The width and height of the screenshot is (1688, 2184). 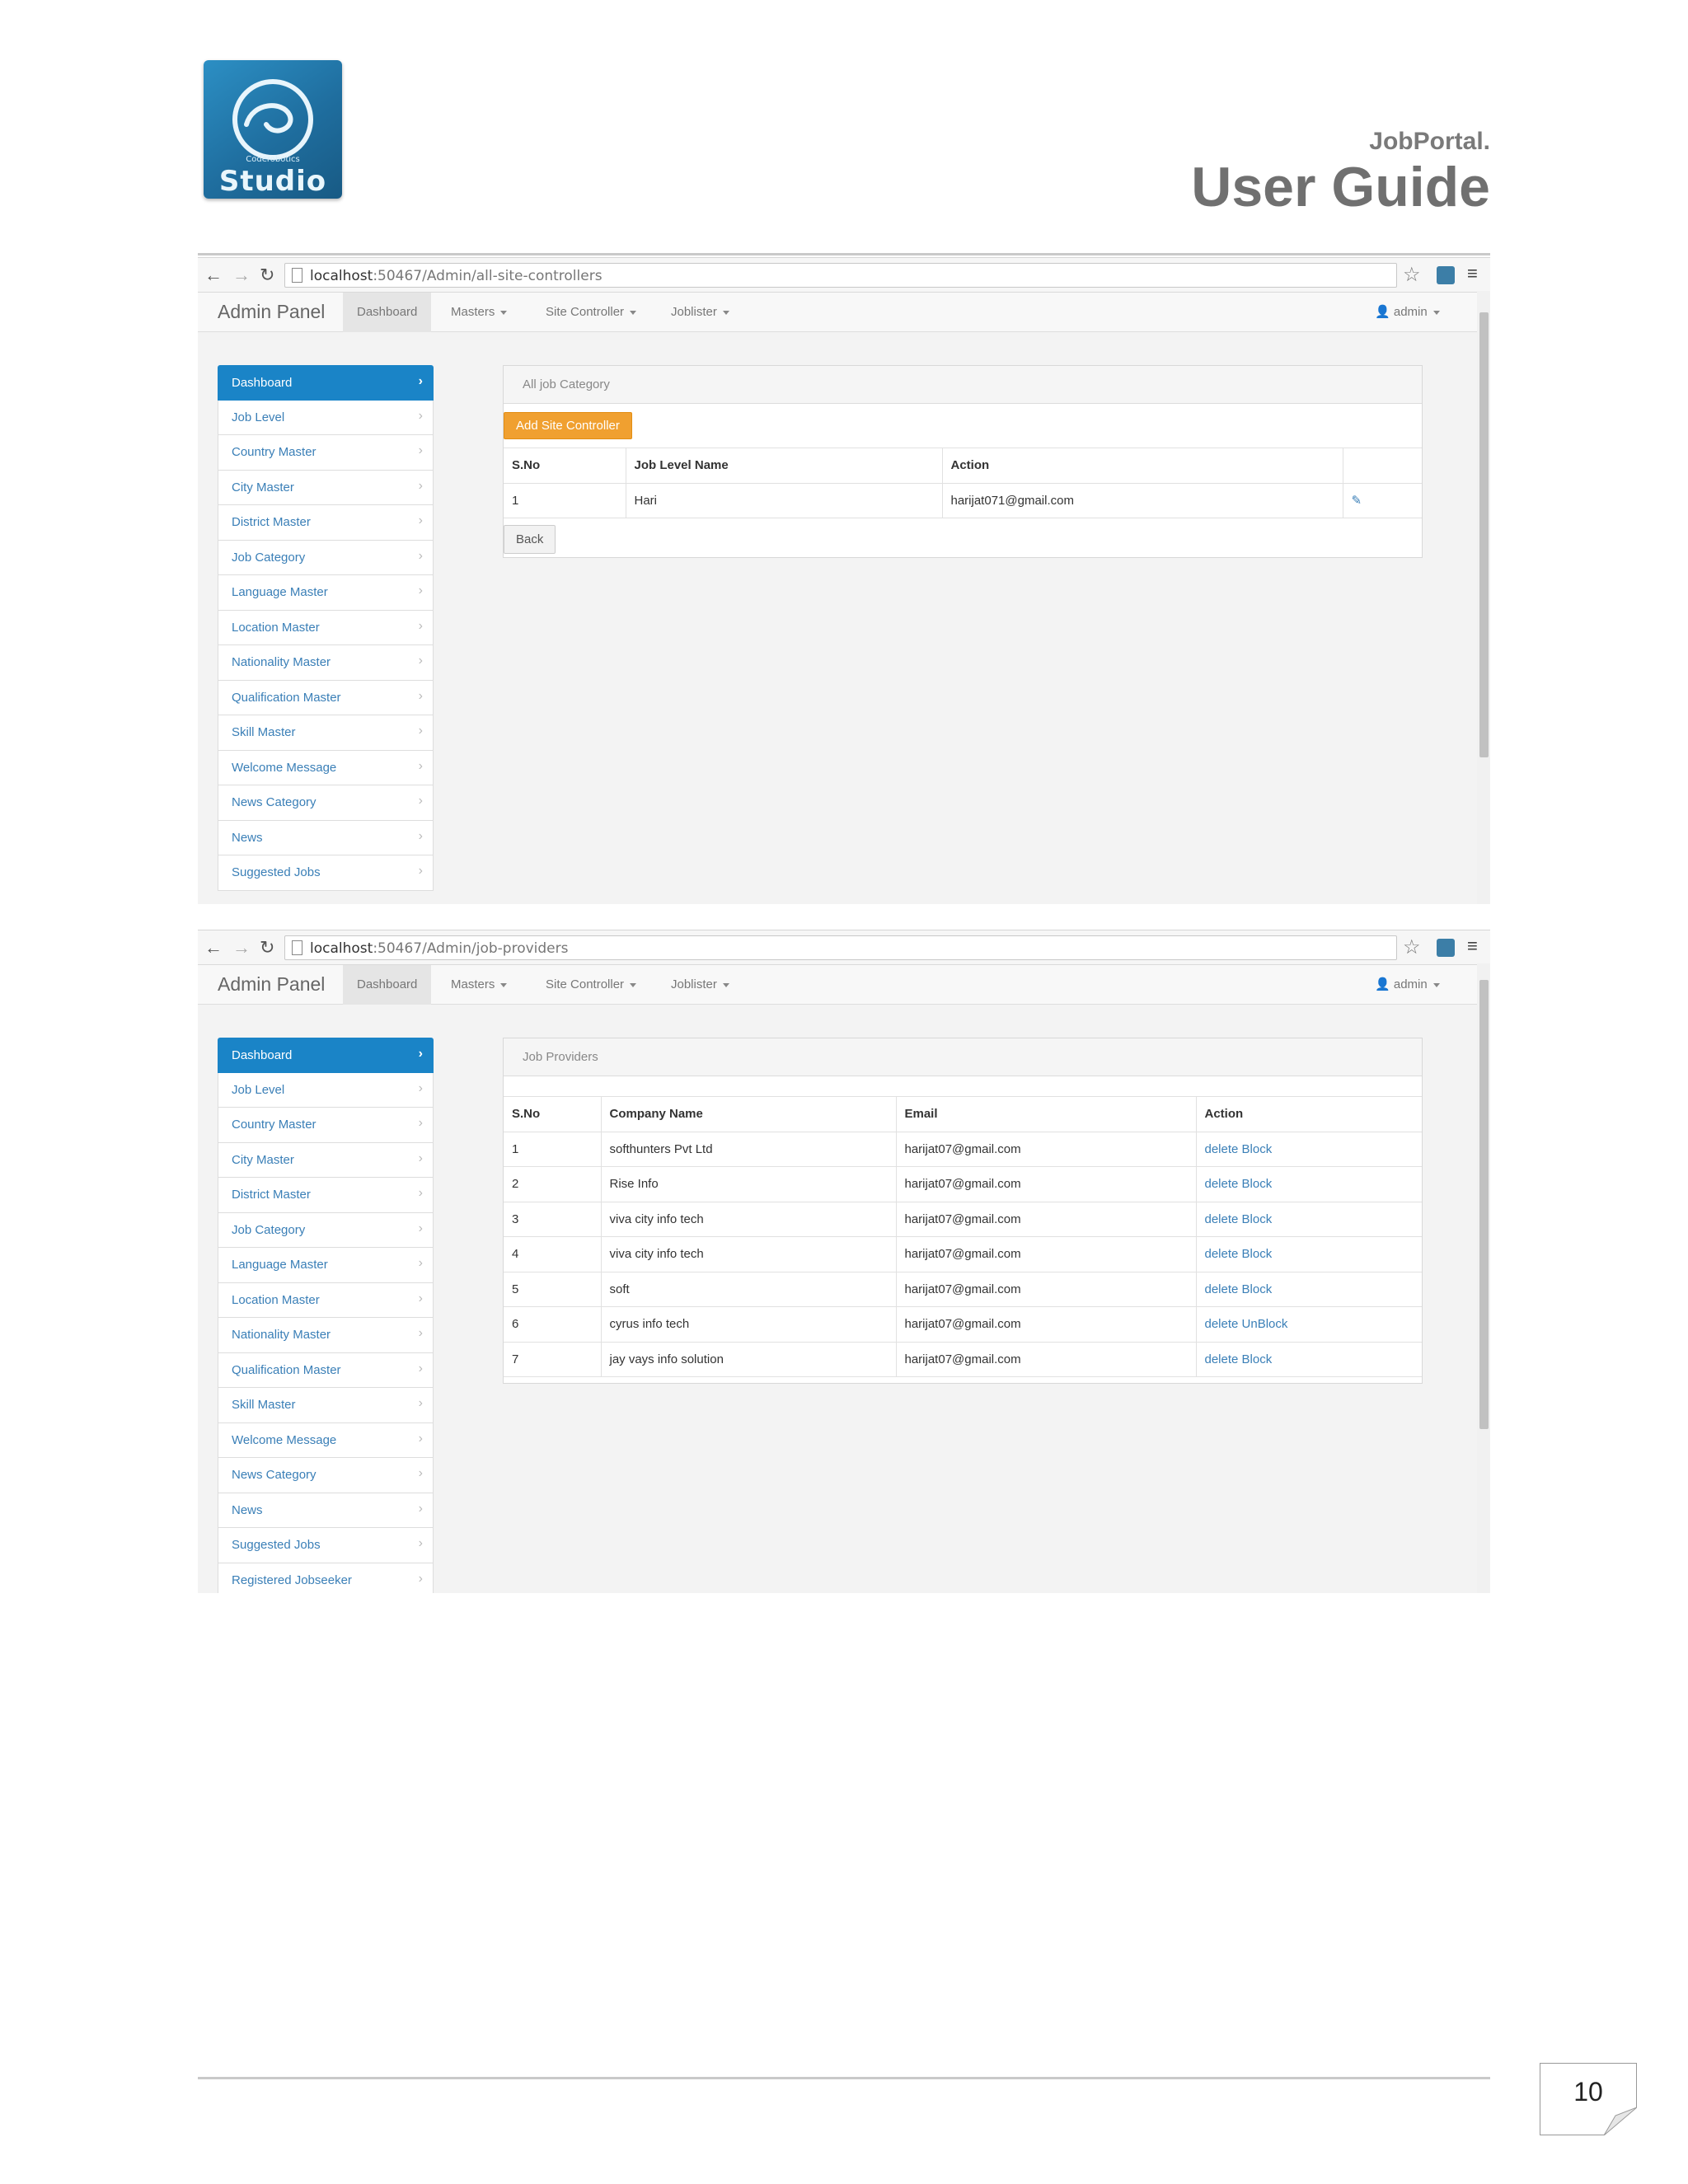 I want to click on sidebar-item-label: News Category, so click(x=274, y=802).